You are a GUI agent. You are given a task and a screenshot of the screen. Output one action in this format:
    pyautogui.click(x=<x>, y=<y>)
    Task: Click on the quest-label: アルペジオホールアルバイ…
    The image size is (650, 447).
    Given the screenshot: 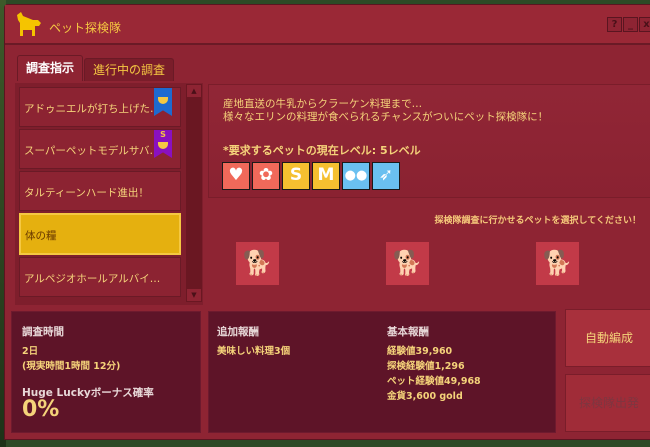 What is the action you would take?
    pyautogui.click(x=92, y=279)
    